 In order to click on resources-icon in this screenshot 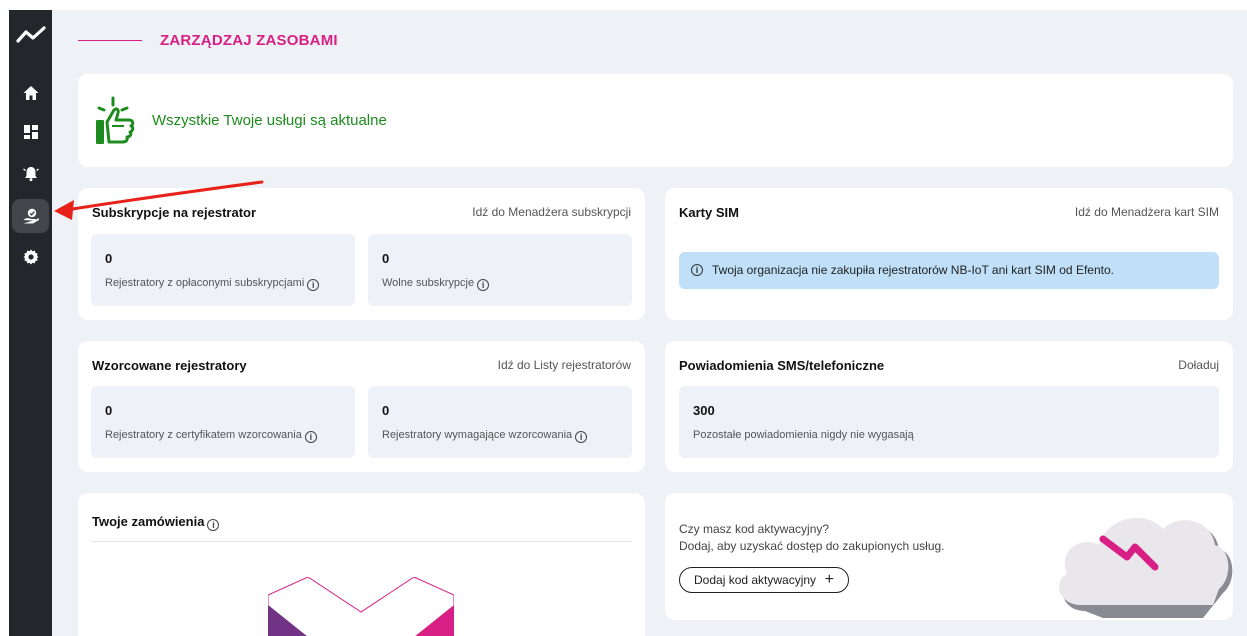, I will do `click(31, 216)`.